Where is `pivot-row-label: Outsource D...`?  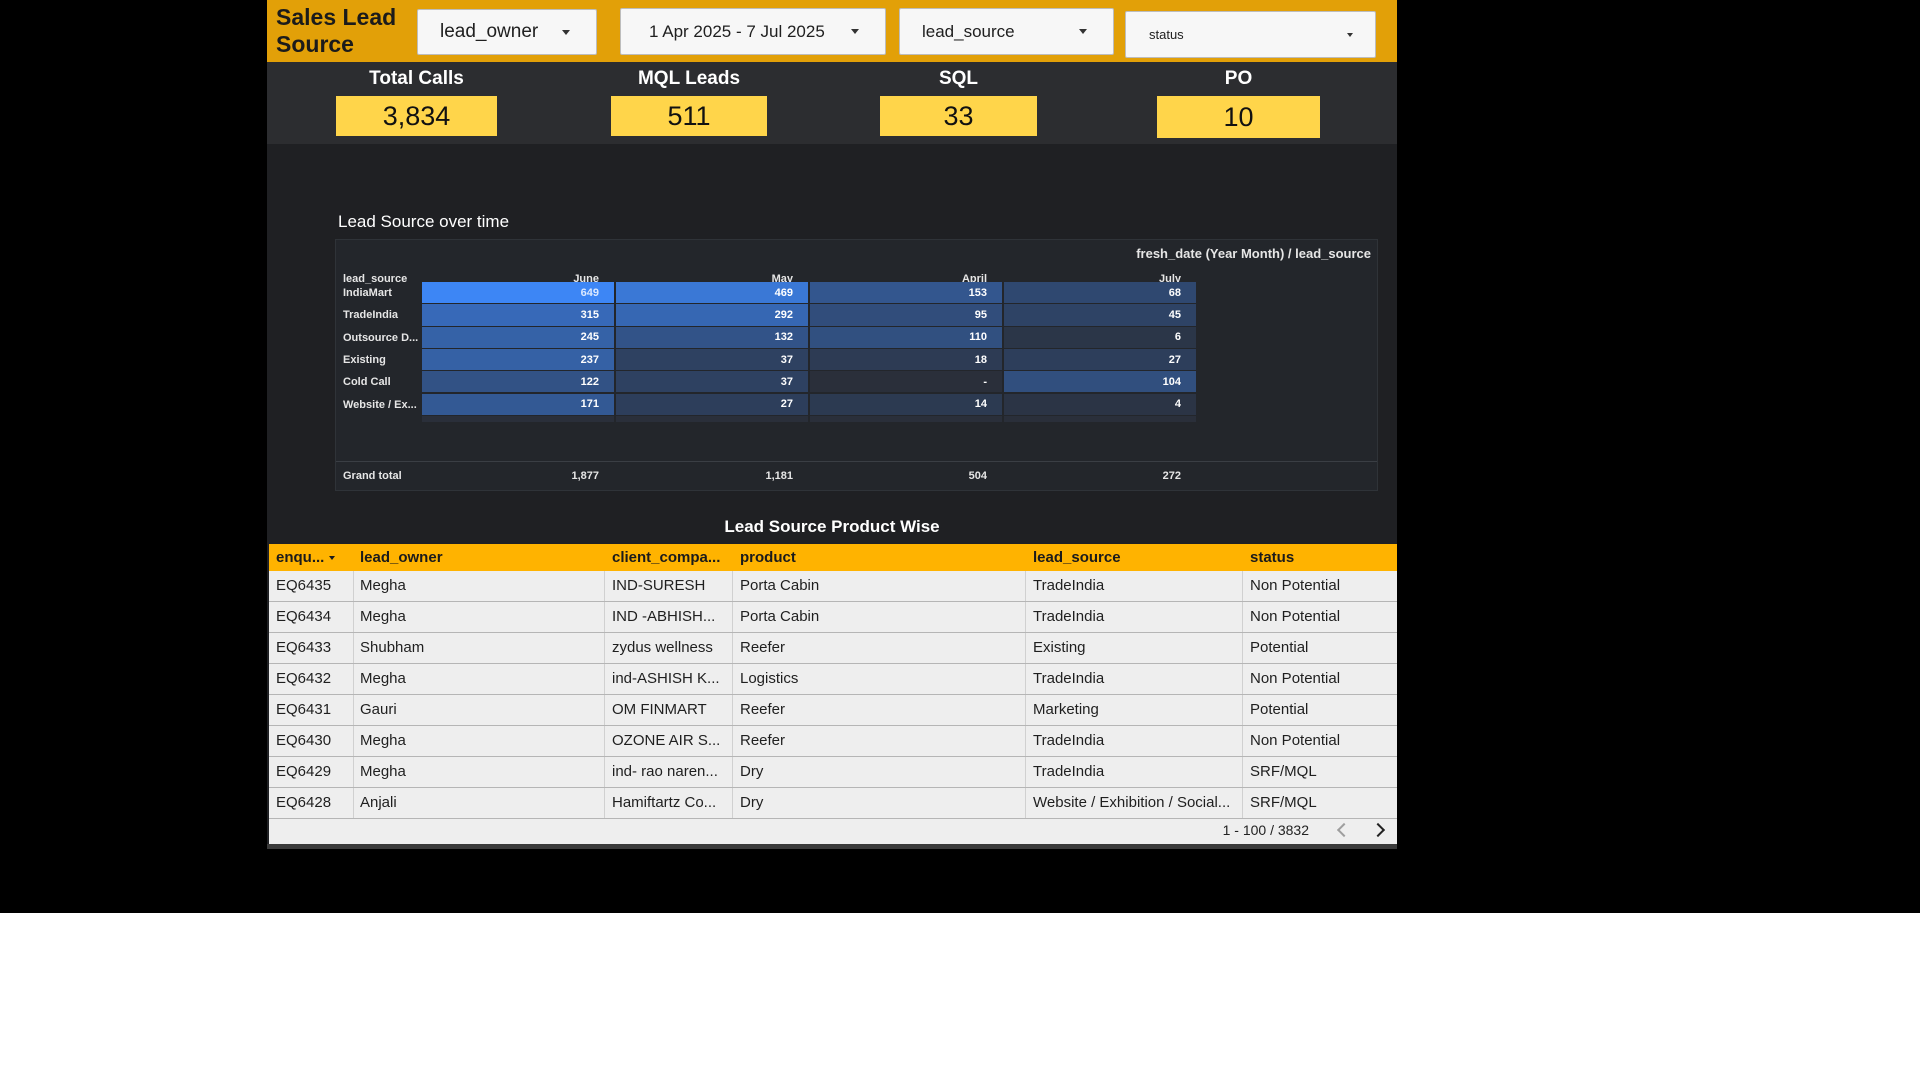
pivot-row-label: Outsource D... is located at coordinates (381, 337).